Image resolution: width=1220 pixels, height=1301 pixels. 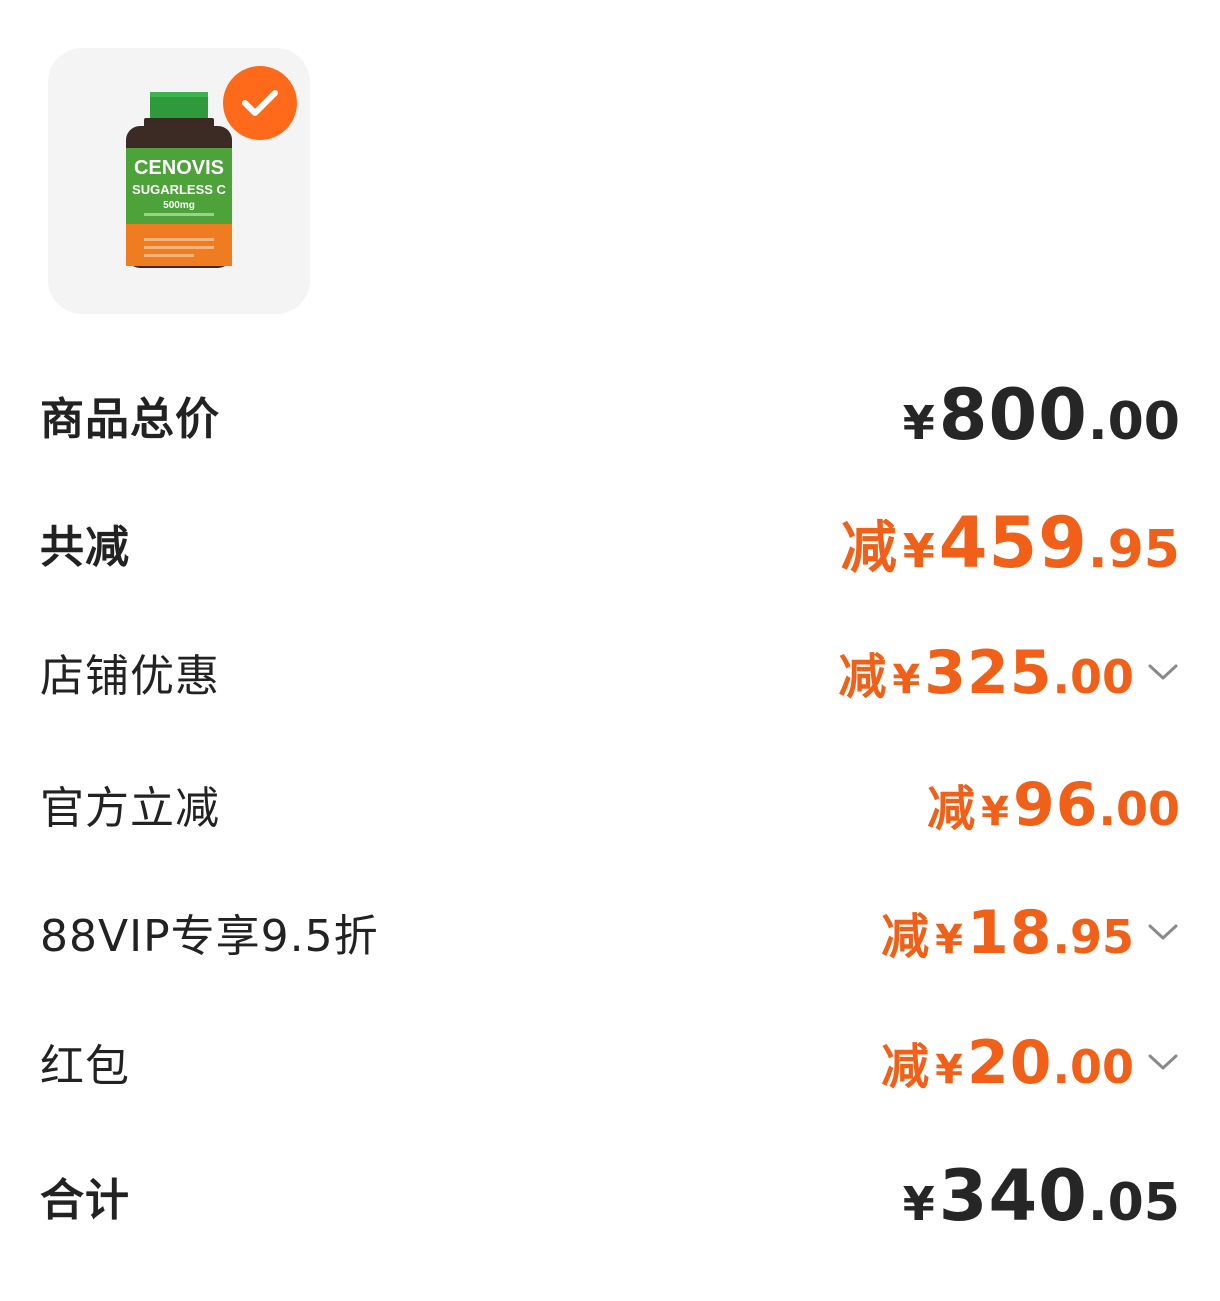 What do you see at coordinates (610, 1196) in the screenshot?
I see `row-grand-total: 合计 ¥ 340 .05` at bounding box center [610, 1196].